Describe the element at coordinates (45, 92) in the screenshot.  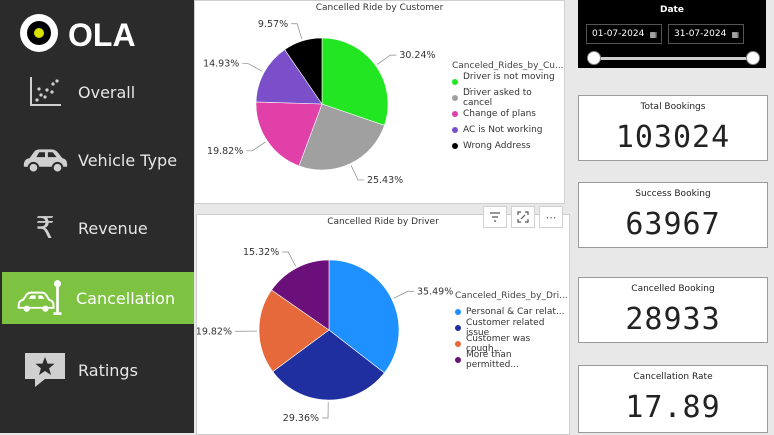
I see `scatter-chart-icon` at that location.